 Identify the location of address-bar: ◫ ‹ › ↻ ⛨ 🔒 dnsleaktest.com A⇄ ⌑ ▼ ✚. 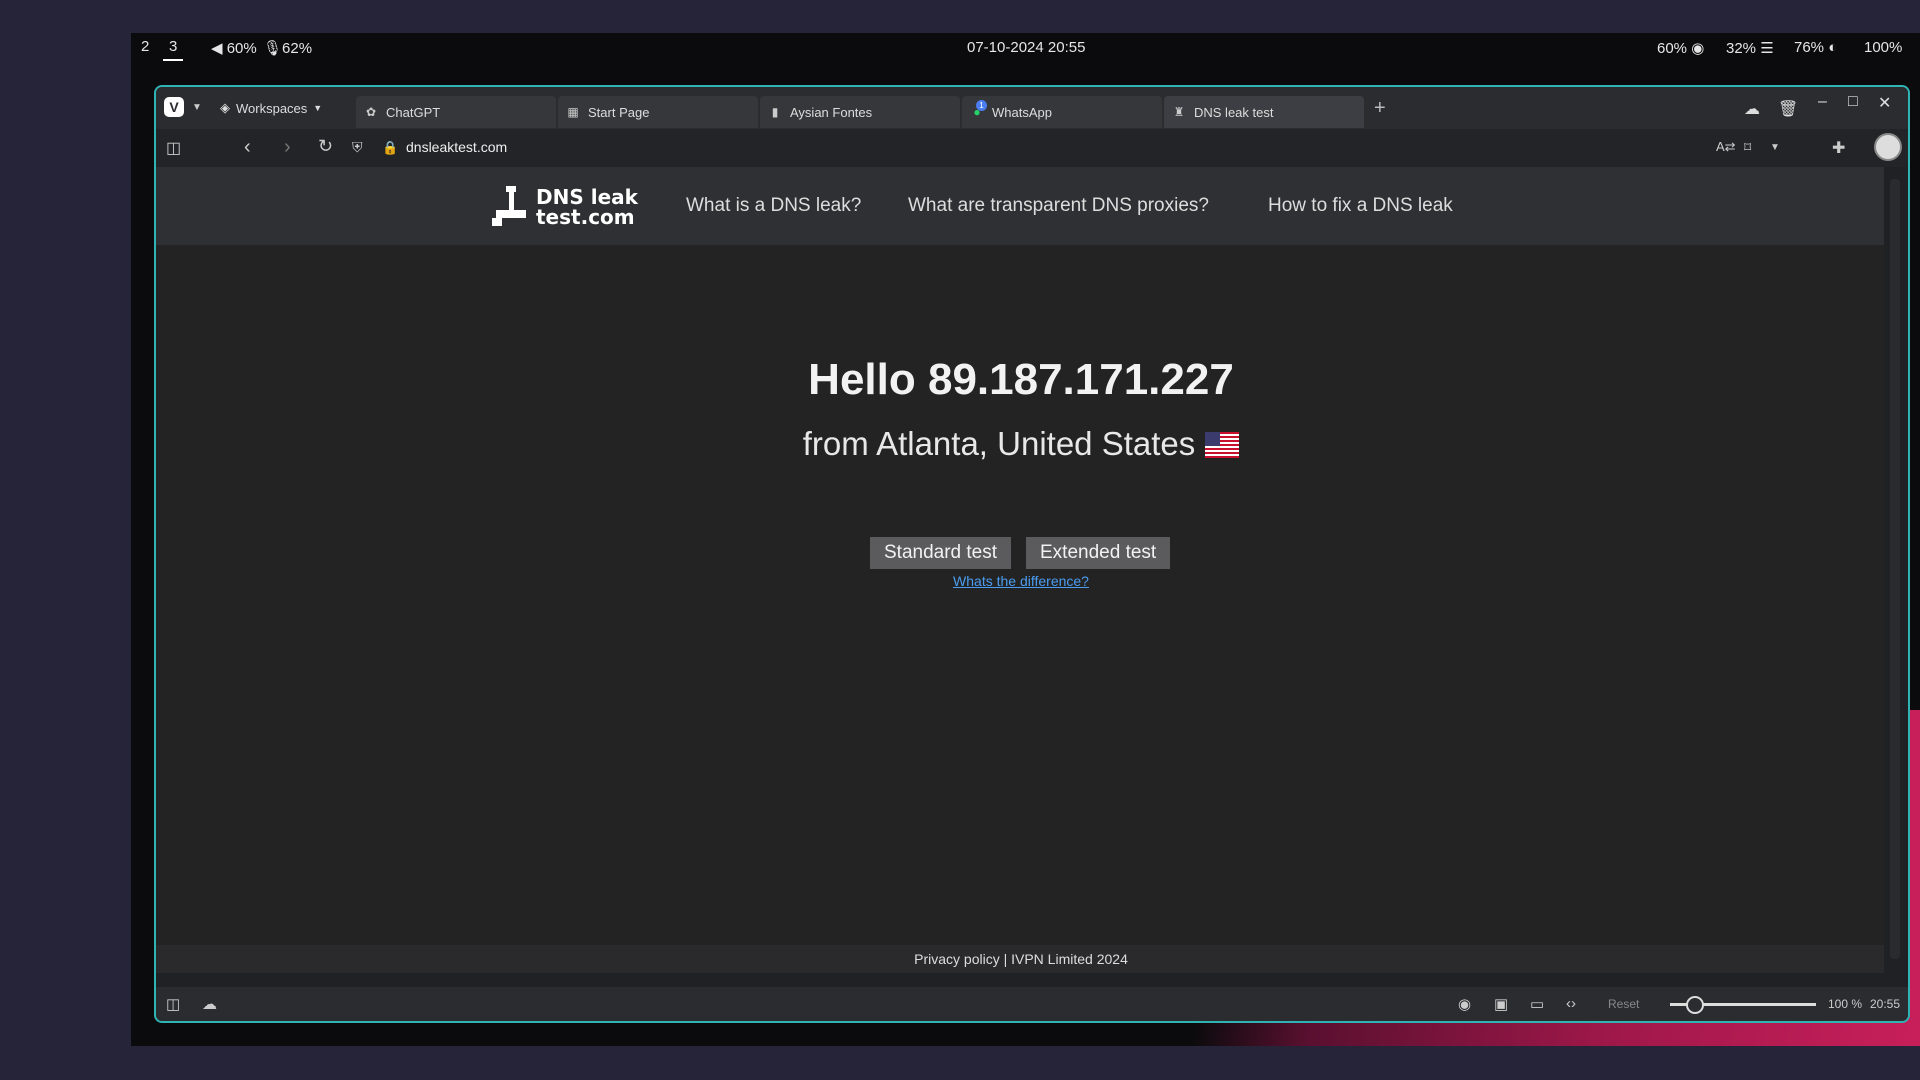
(1032, 148).